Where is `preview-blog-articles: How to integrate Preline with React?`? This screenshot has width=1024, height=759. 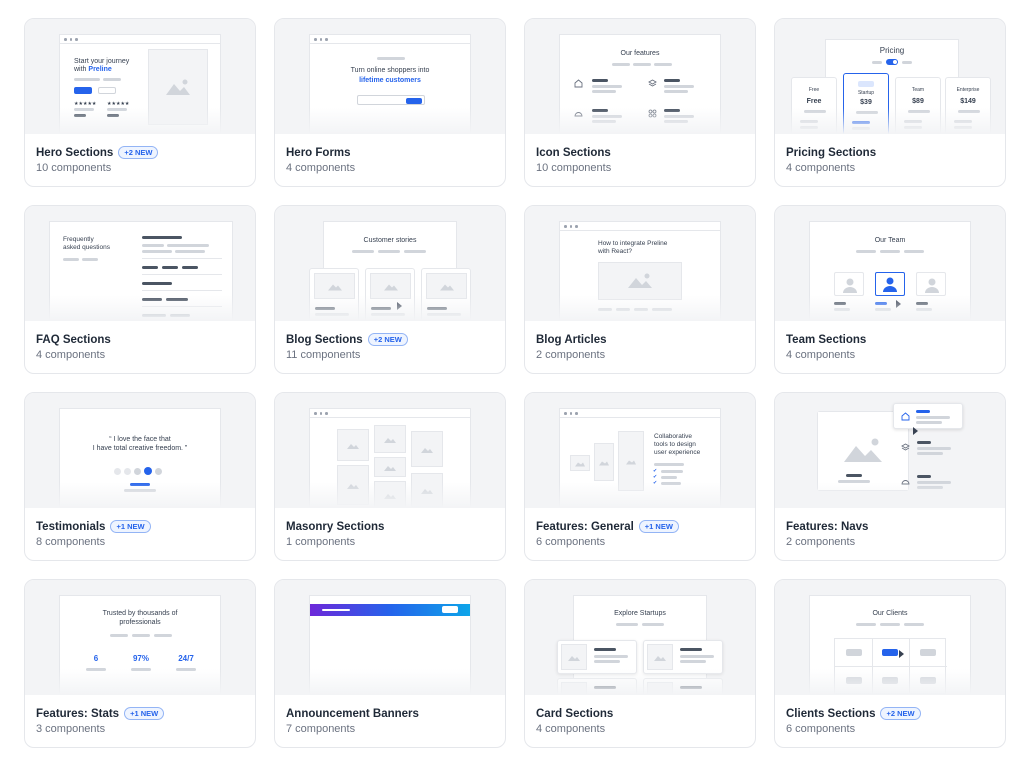 preview-blog-articles: How to integrate Preline with React? is located at coordinates (640, 263).